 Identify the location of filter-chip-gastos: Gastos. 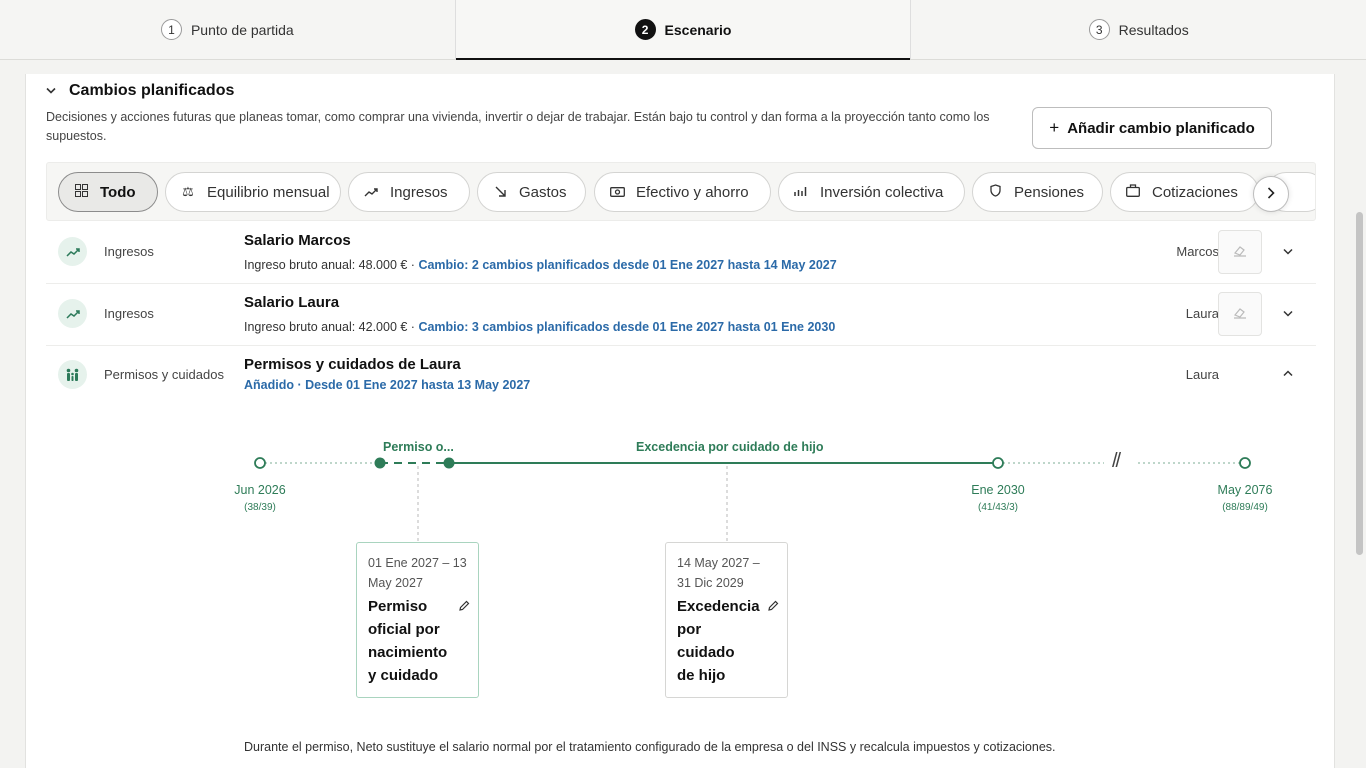
(531, 192).